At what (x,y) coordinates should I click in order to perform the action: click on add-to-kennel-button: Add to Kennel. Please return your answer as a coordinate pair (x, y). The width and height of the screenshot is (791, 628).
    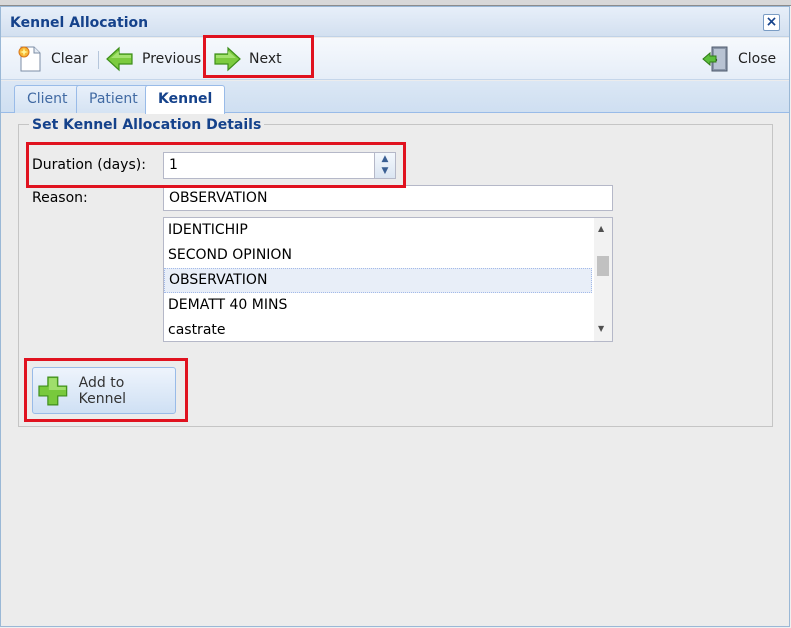
    Looking at the image, I should click on (104, 390).